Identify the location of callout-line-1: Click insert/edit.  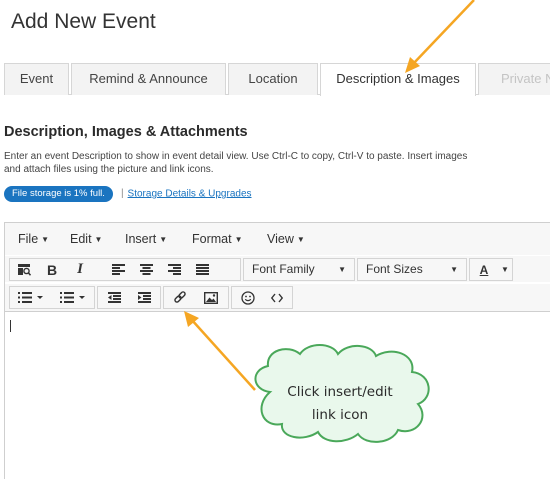
(340, 392).